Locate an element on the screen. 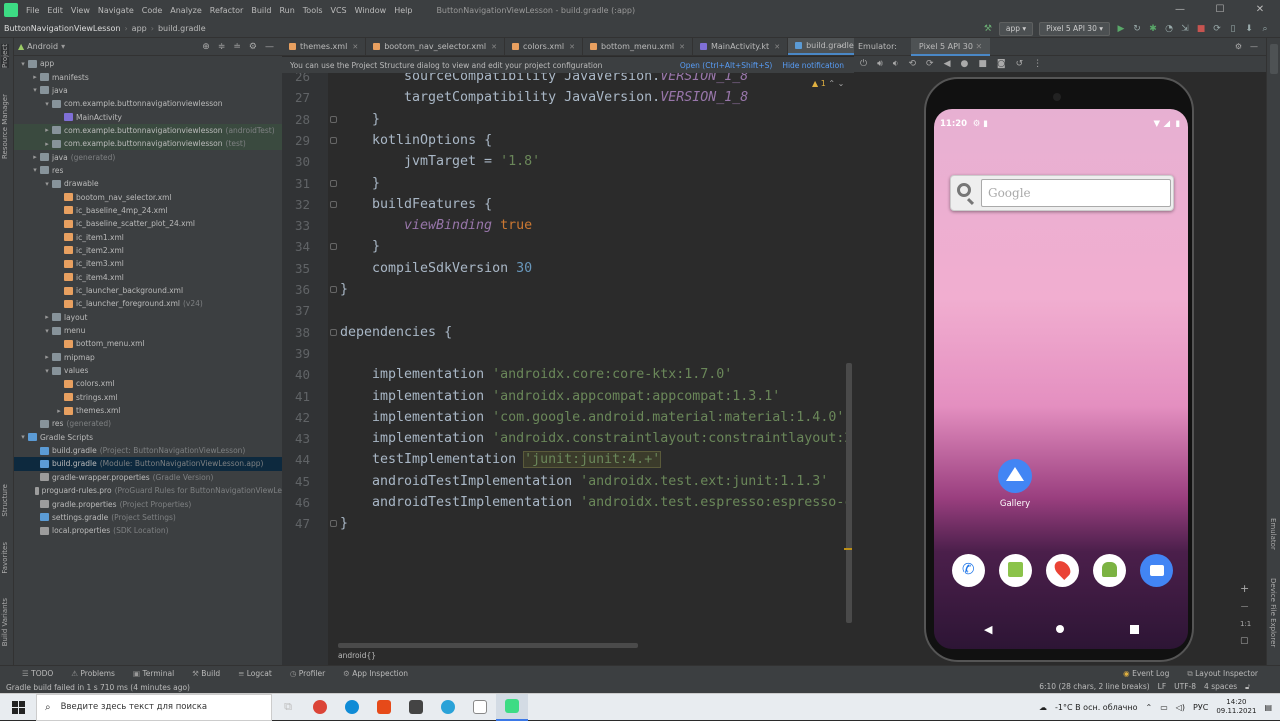  store-app-icon is located at coordinates (1015, 570).